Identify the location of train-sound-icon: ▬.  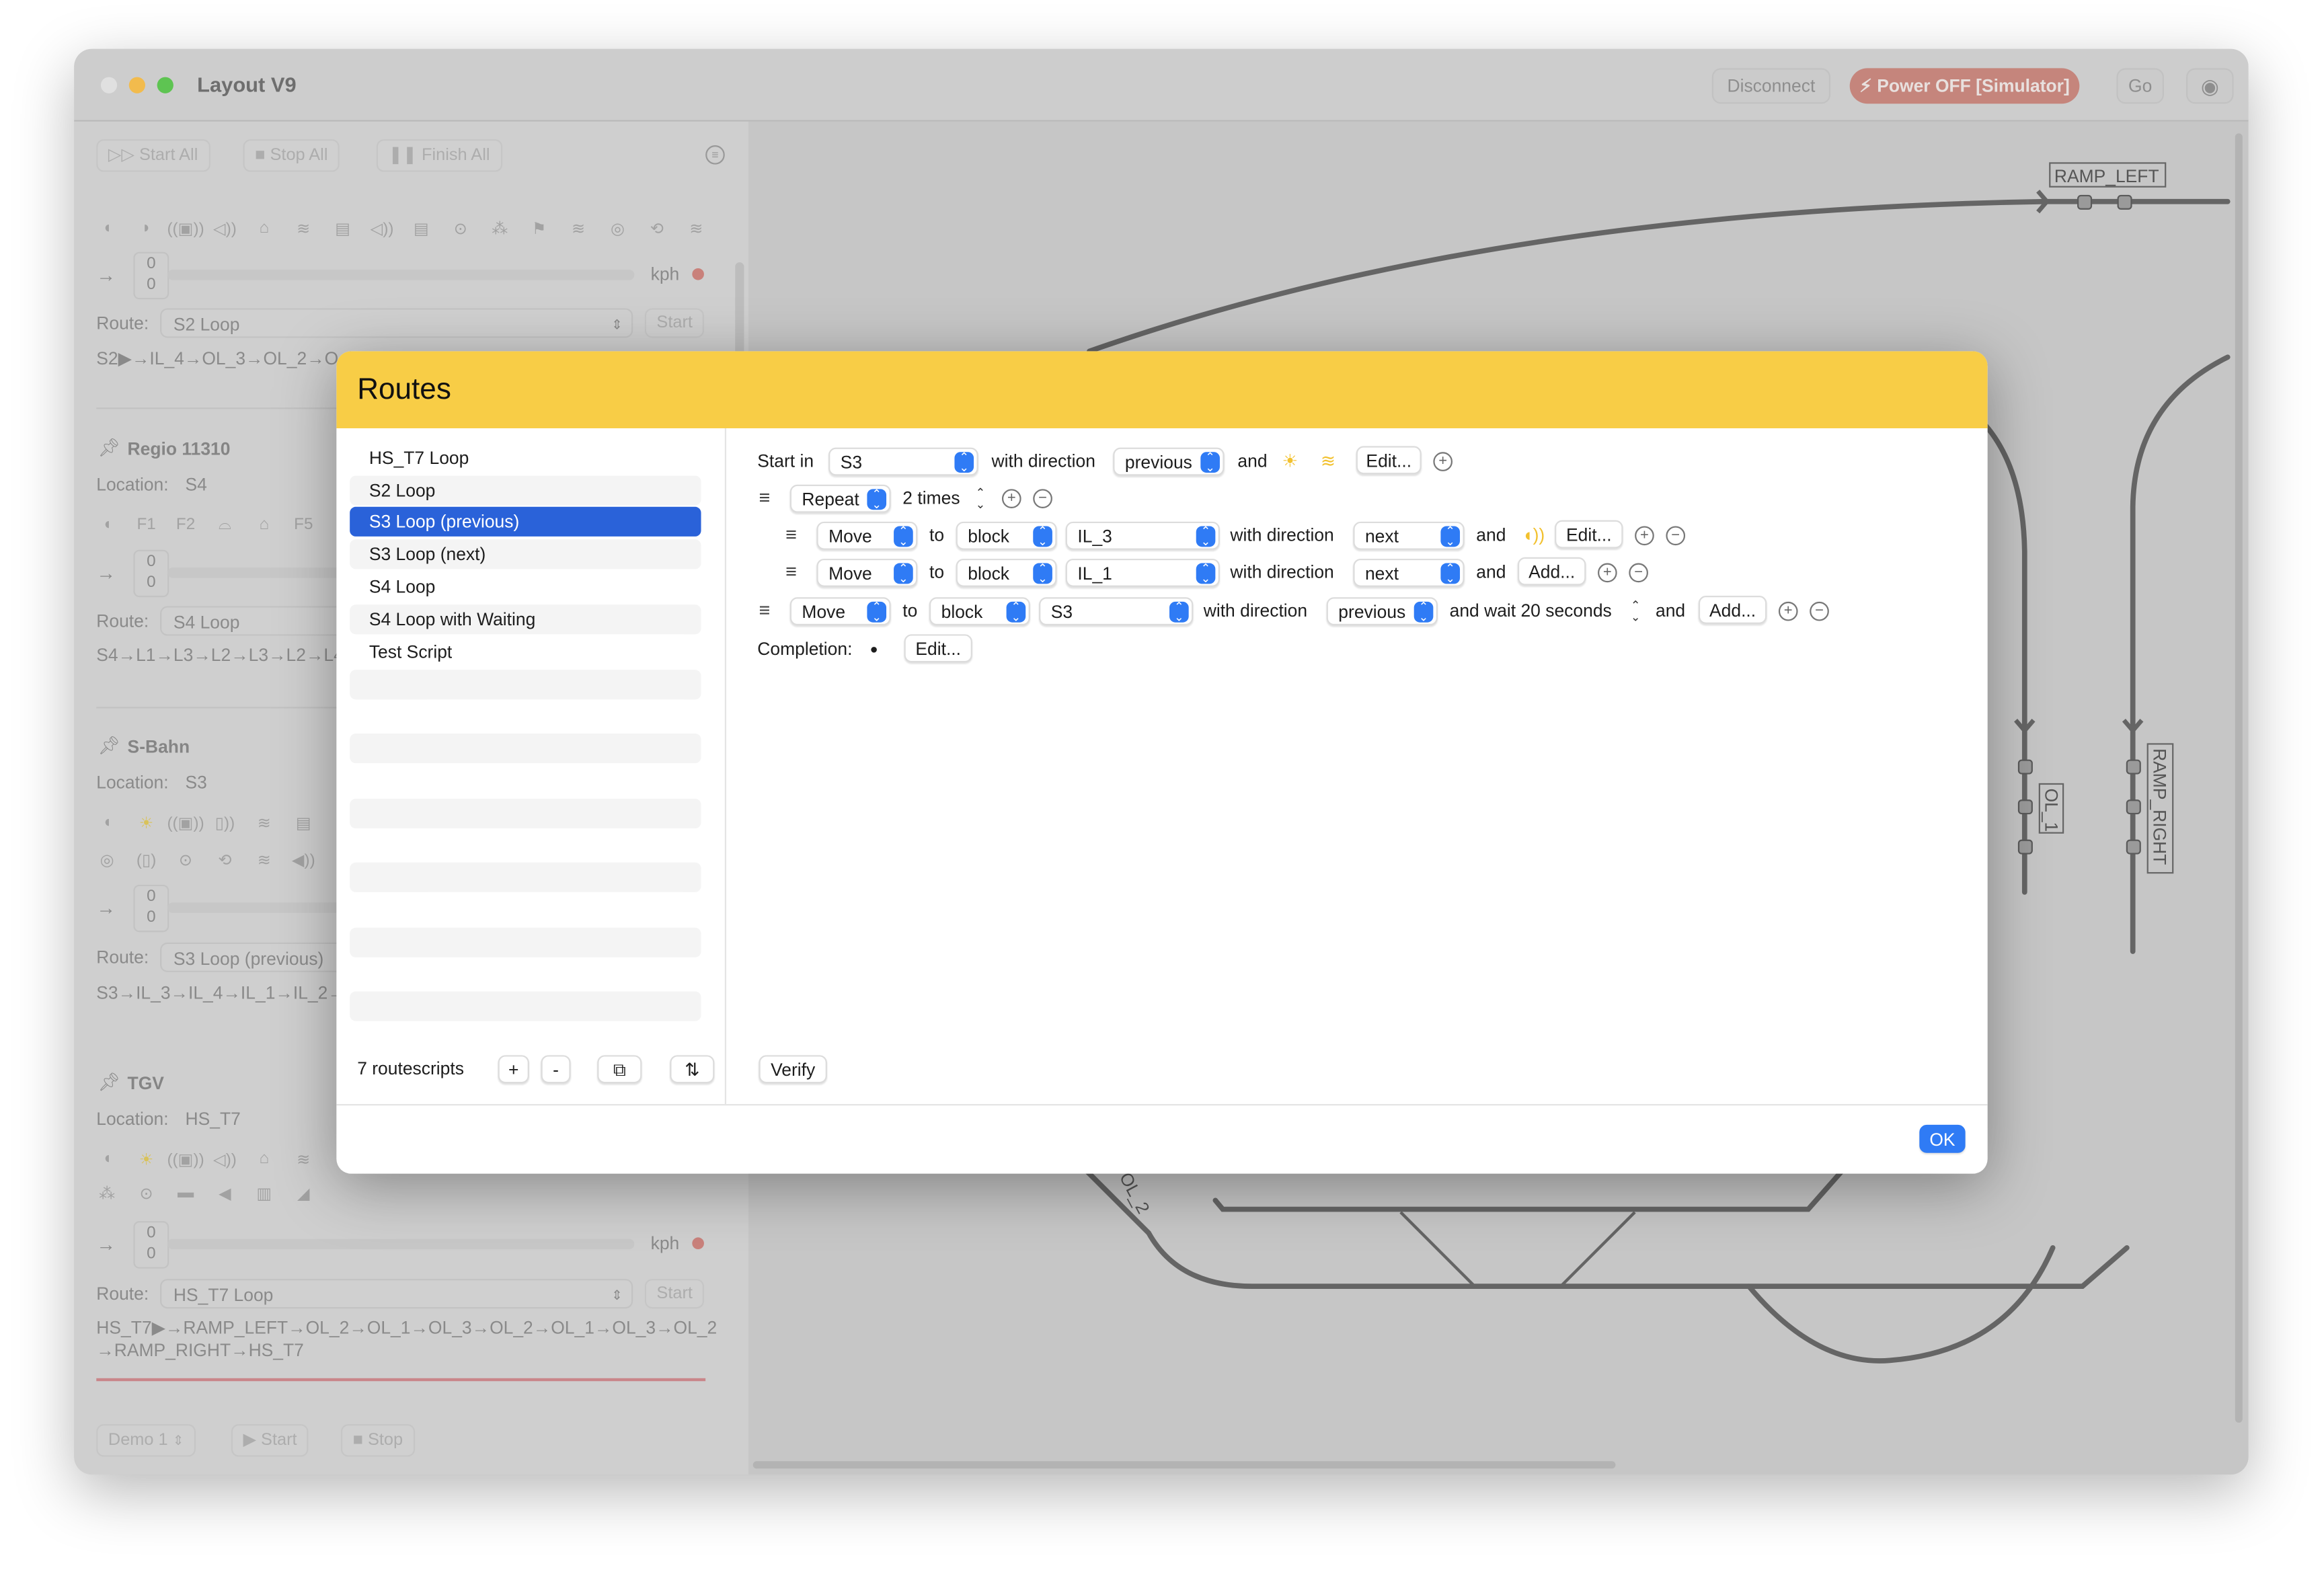
(185, 1194).